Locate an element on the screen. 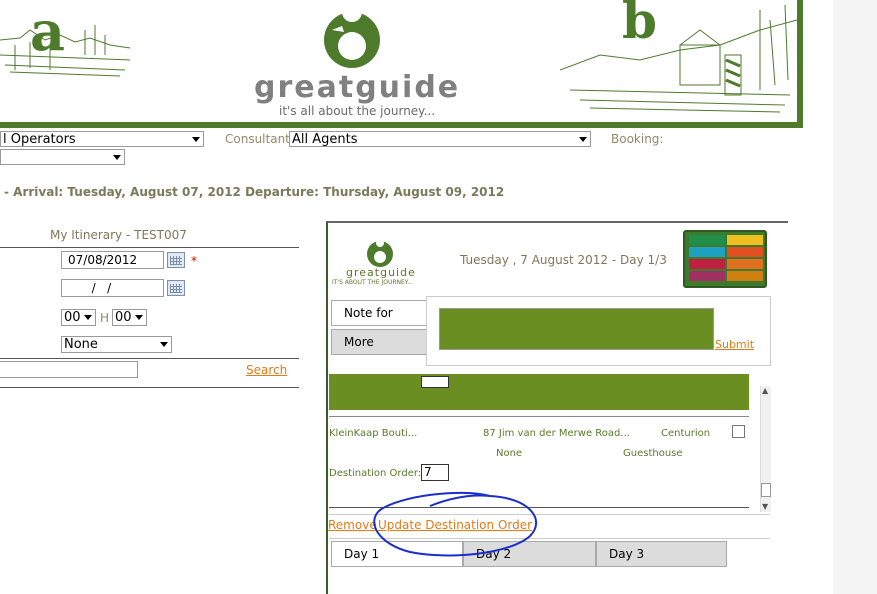  letter-b: b is located at coordinates (639, 25).